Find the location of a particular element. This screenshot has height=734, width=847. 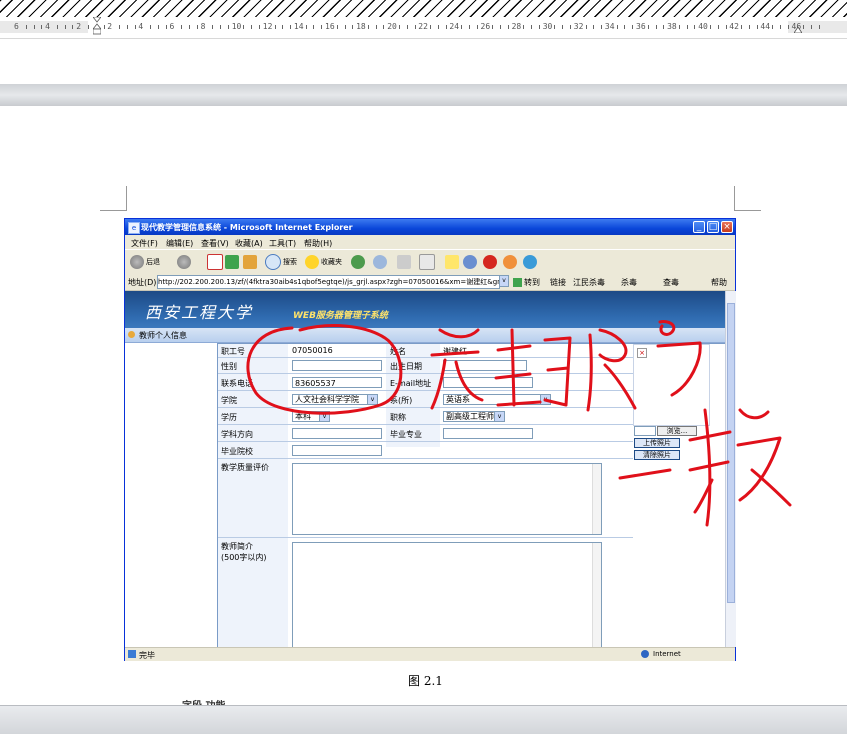

standard-toolbar: 后退 搜索 收藏夹 is located at coordinates (430, 262).